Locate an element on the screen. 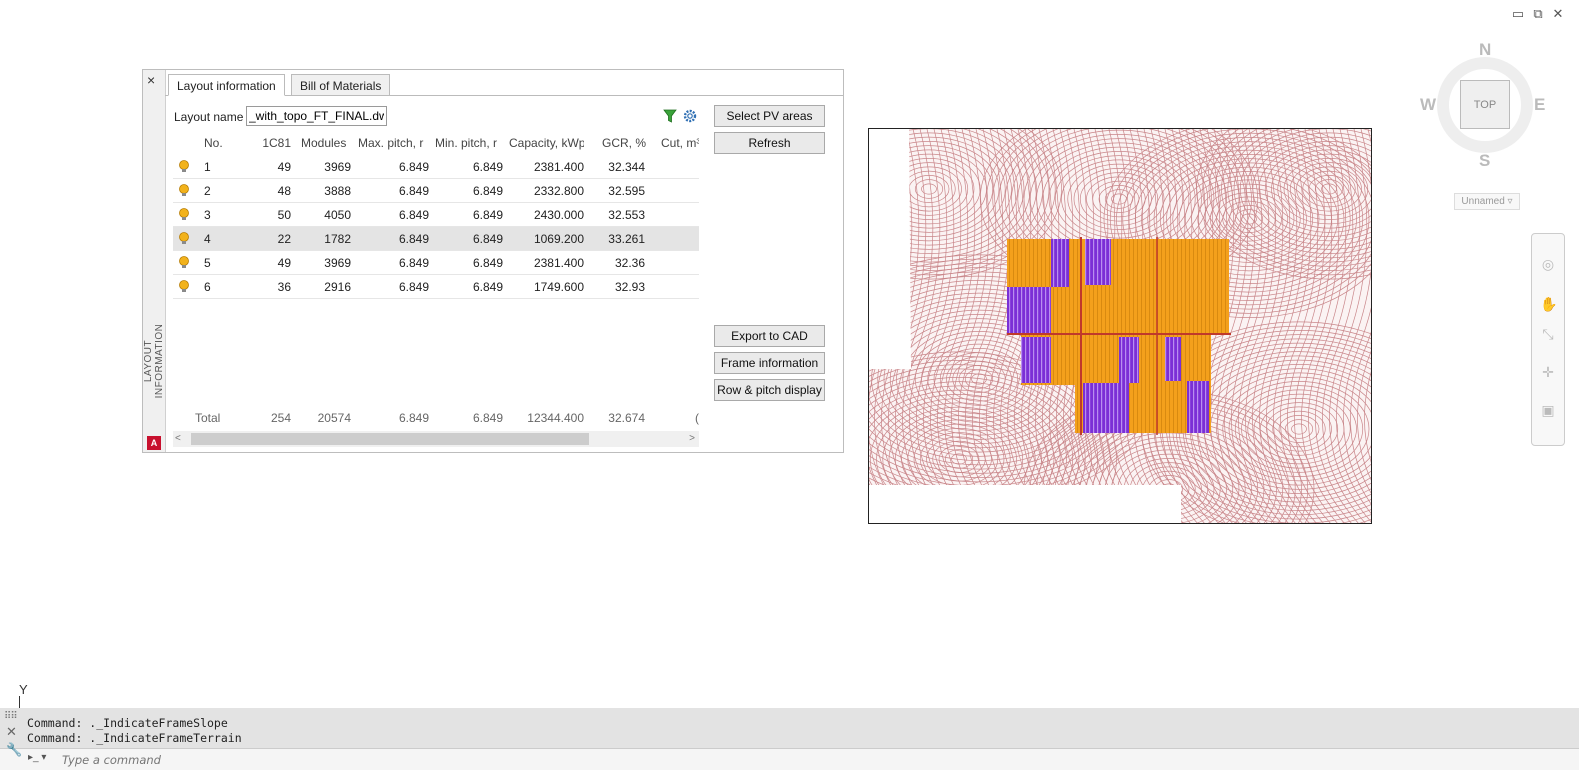 The height and width of the screenshot is (774, 1579). tab-bill-of-materials: Bill of Materials is located at coordinates (341, 85).